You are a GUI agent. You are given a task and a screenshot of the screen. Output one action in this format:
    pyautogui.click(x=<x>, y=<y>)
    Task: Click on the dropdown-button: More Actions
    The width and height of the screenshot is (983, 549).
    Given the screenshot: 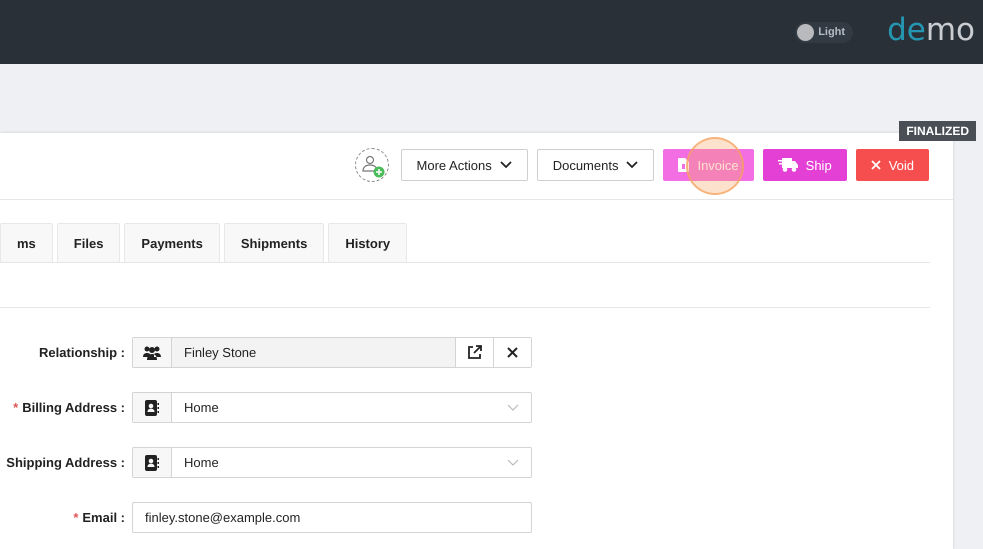 What is the action you would take?
    pyautogui.click(x=464, y=165)
    